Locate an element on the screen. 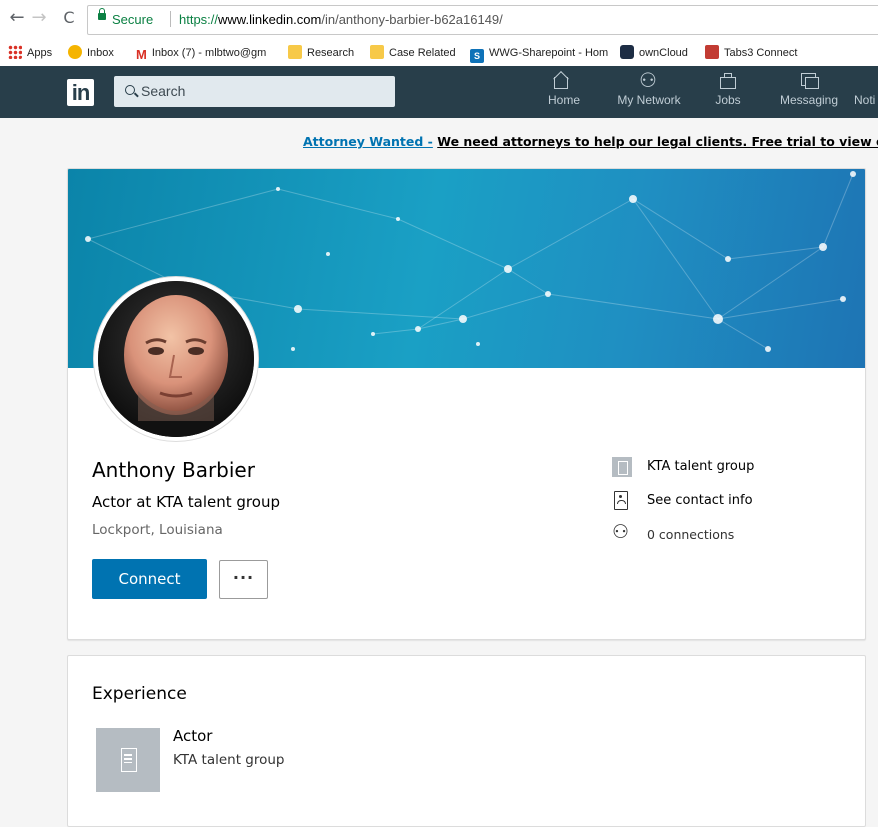  profile-name: Anthony Barbier is located at coordinates (173, 470).